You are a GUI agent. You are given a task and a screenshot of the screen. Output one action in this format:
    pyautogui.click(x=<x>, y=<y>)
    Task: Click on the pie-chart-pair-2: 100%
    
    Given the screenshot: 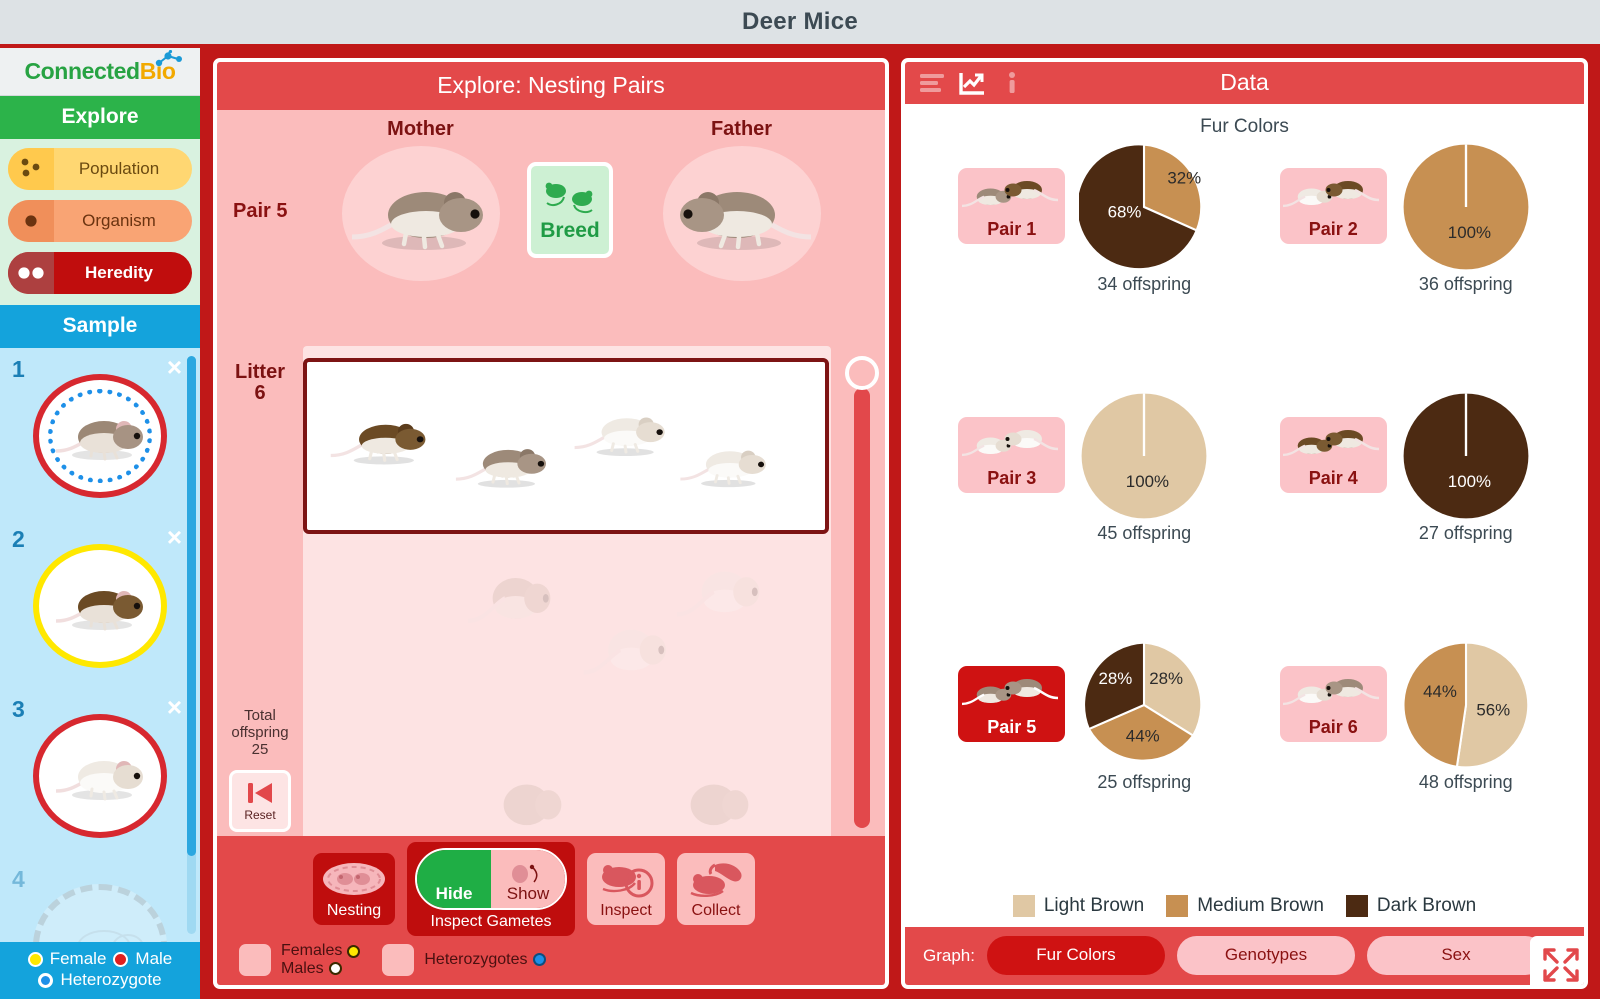 What is the action you would take?
    pyautogui.click(x=1466, y=207)
    